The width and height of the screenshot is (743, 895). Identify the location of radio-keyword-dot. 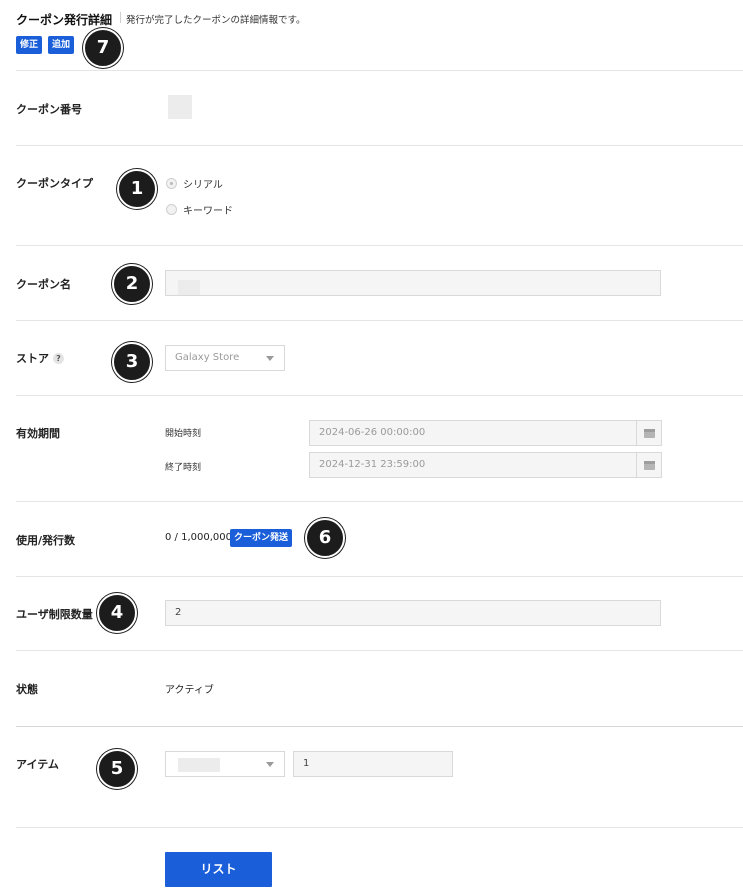
(171, 209).